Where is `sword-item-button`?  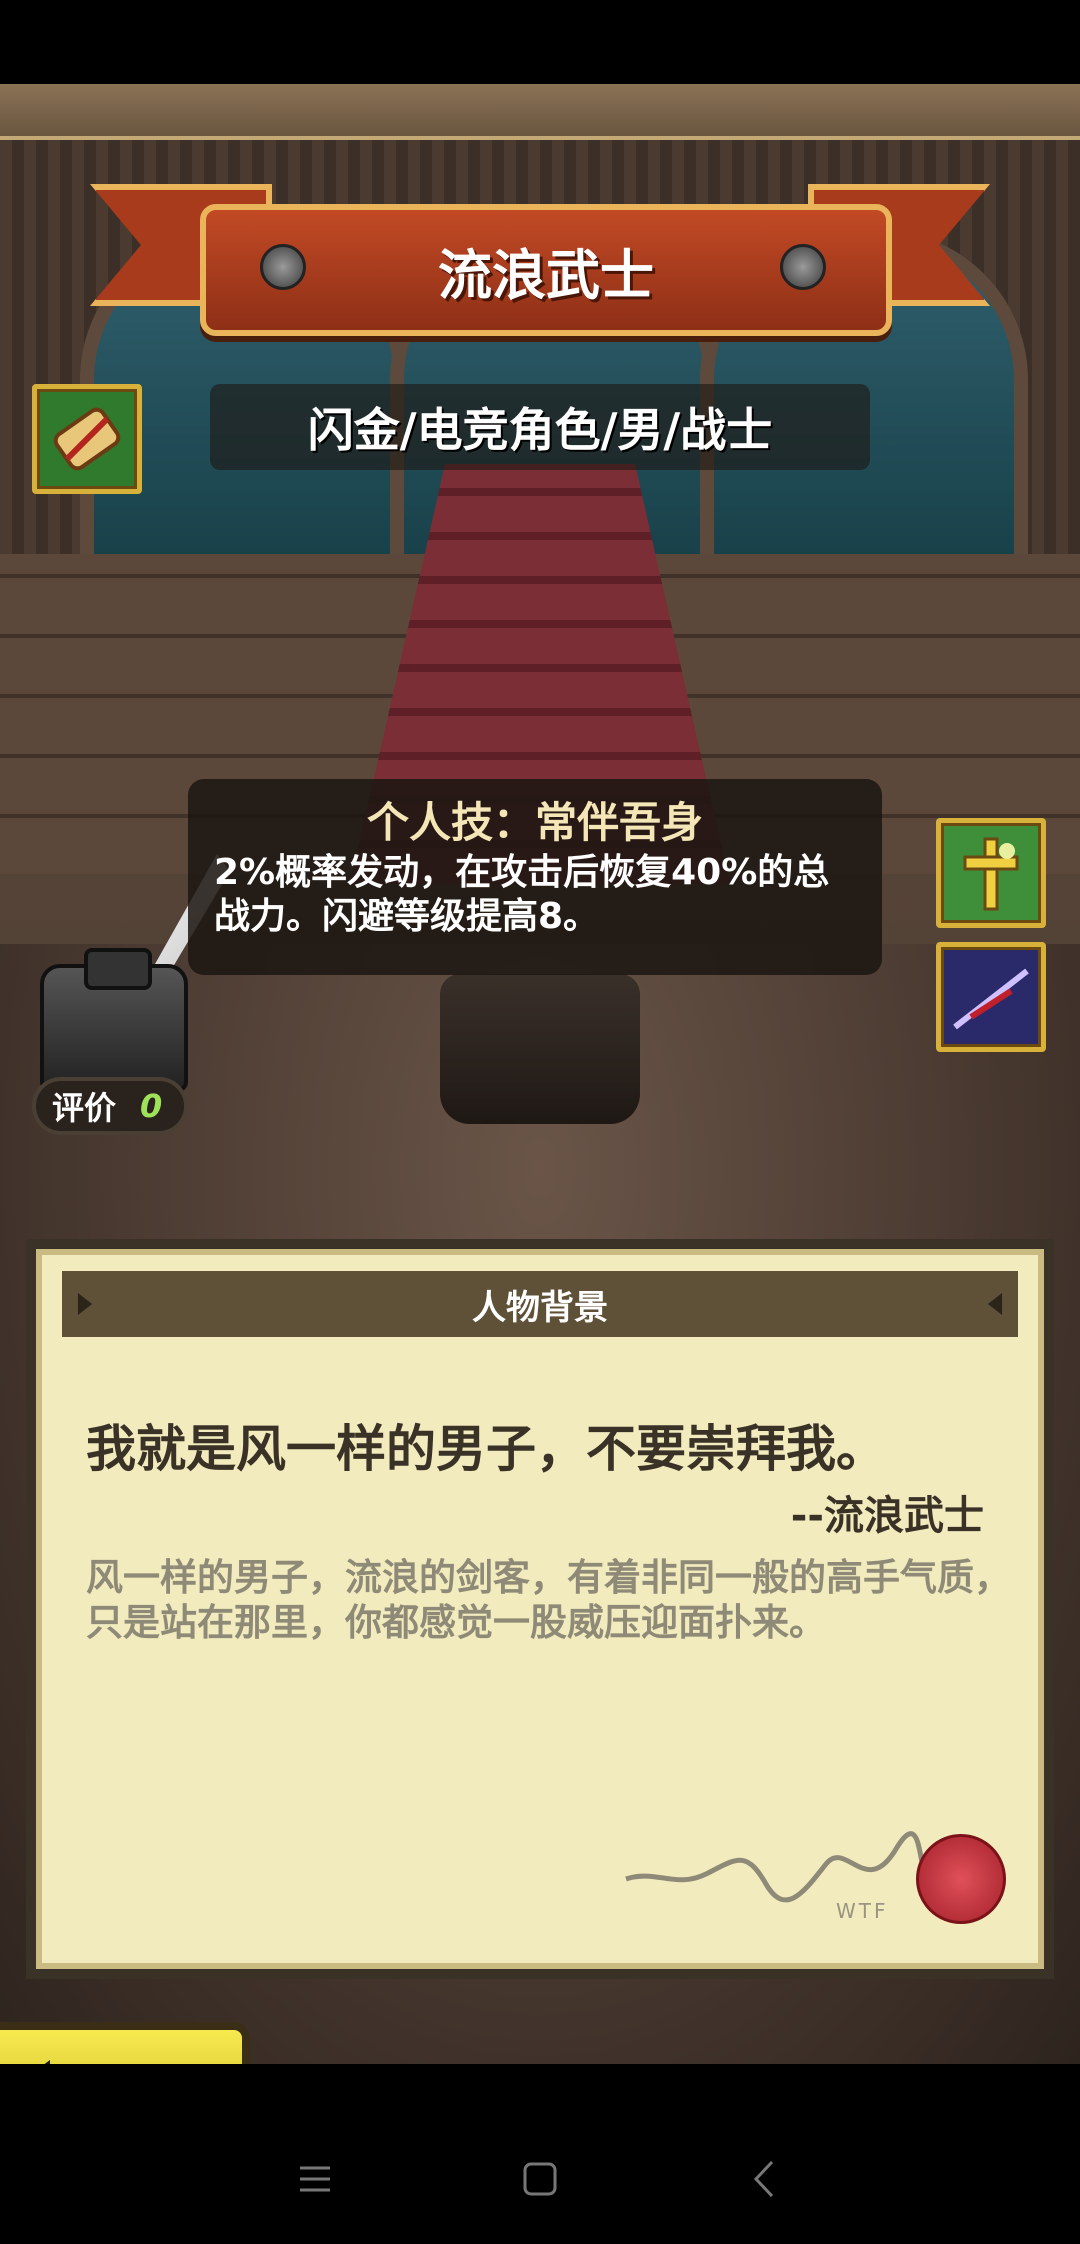 sword-item-button is located at coordinates (991, 997).